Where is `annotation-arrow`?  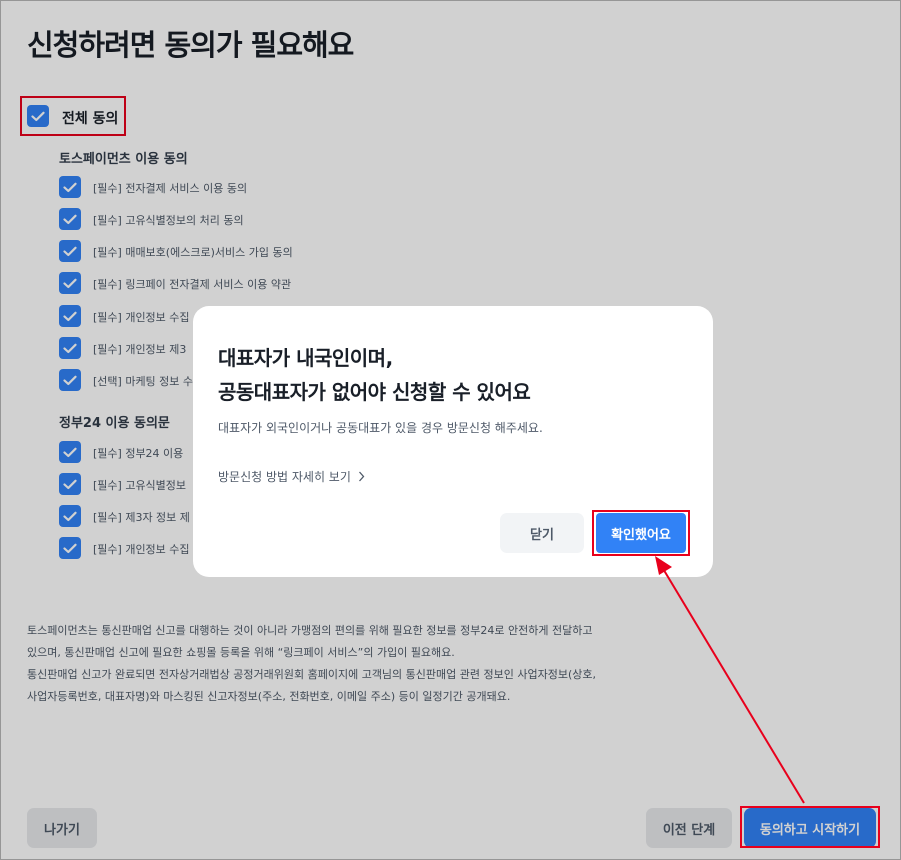
annotation-arrow is located at coordinates (730, 680).